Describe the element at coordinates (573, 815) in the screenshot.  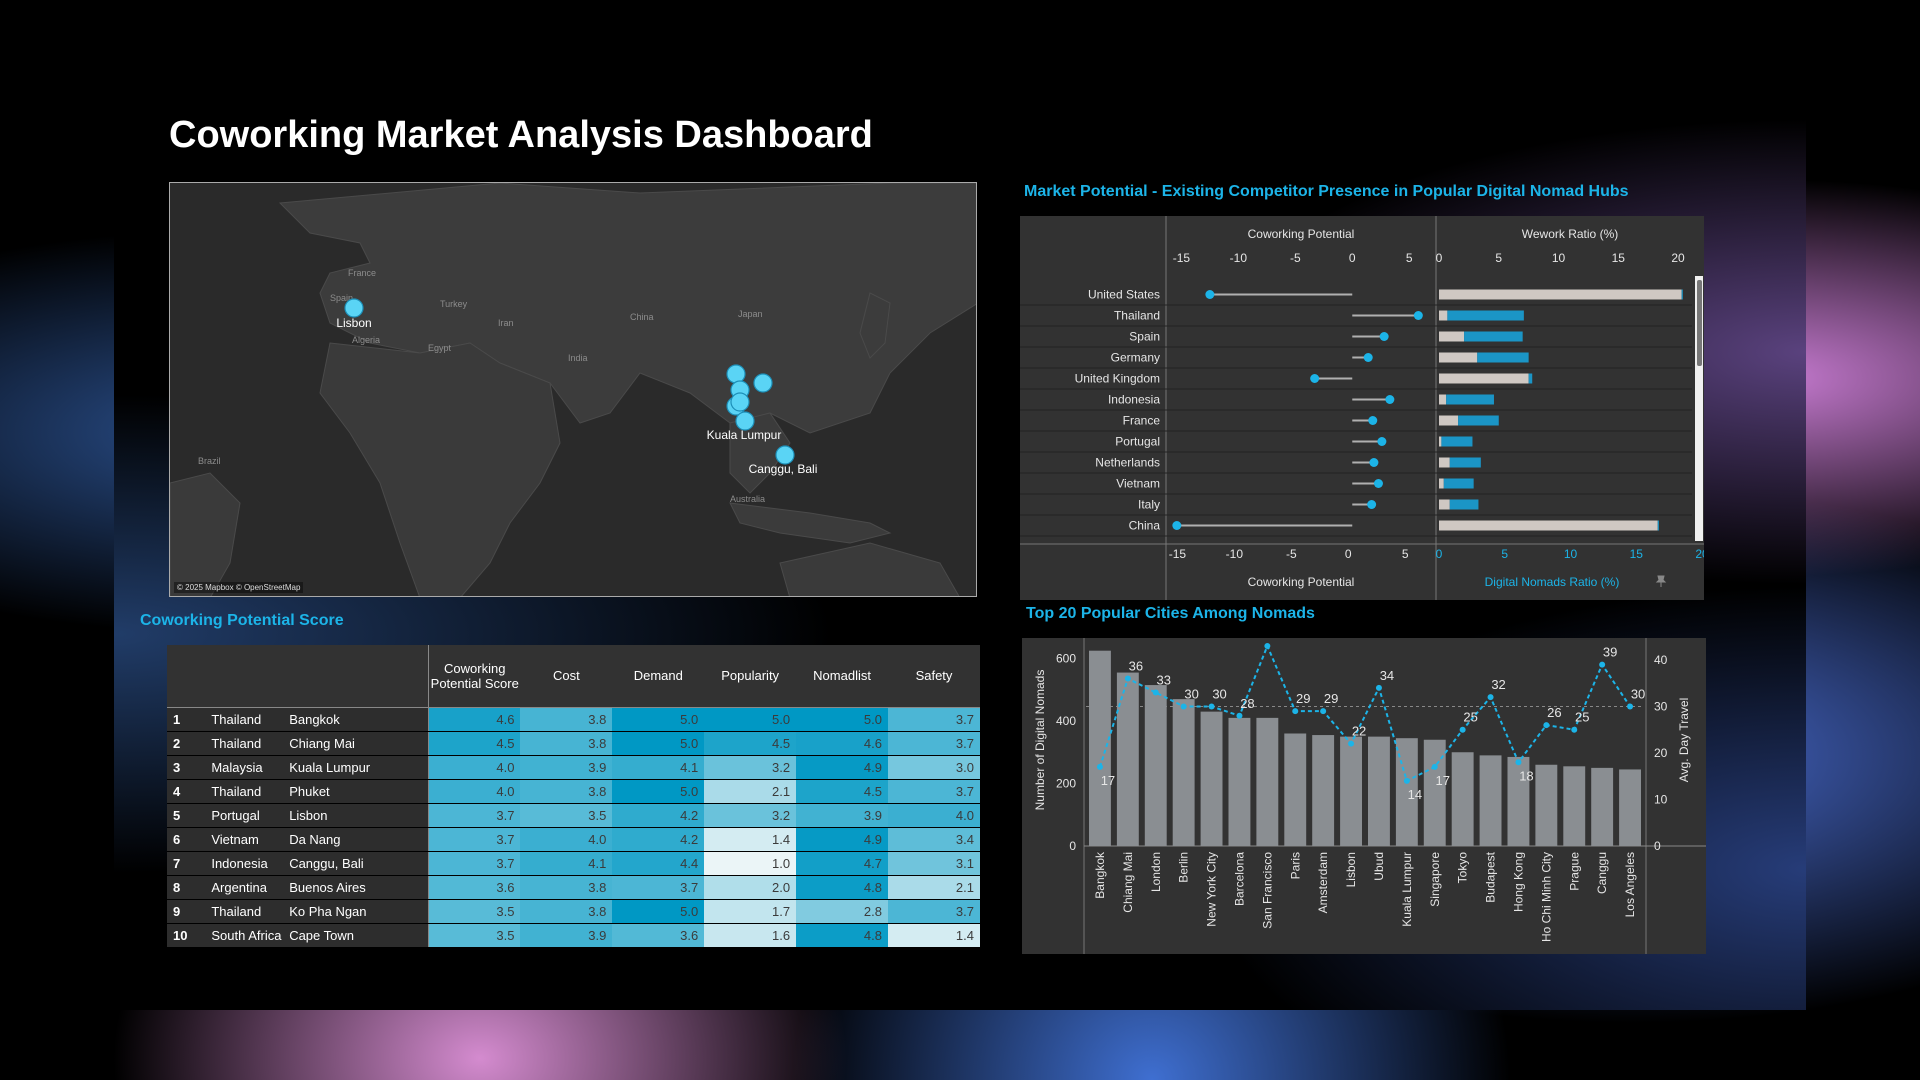
I see `table-row: 5 Portugal Lisbon 3.7 3.5 4.2 3.2 3.9 4.0` at that location.